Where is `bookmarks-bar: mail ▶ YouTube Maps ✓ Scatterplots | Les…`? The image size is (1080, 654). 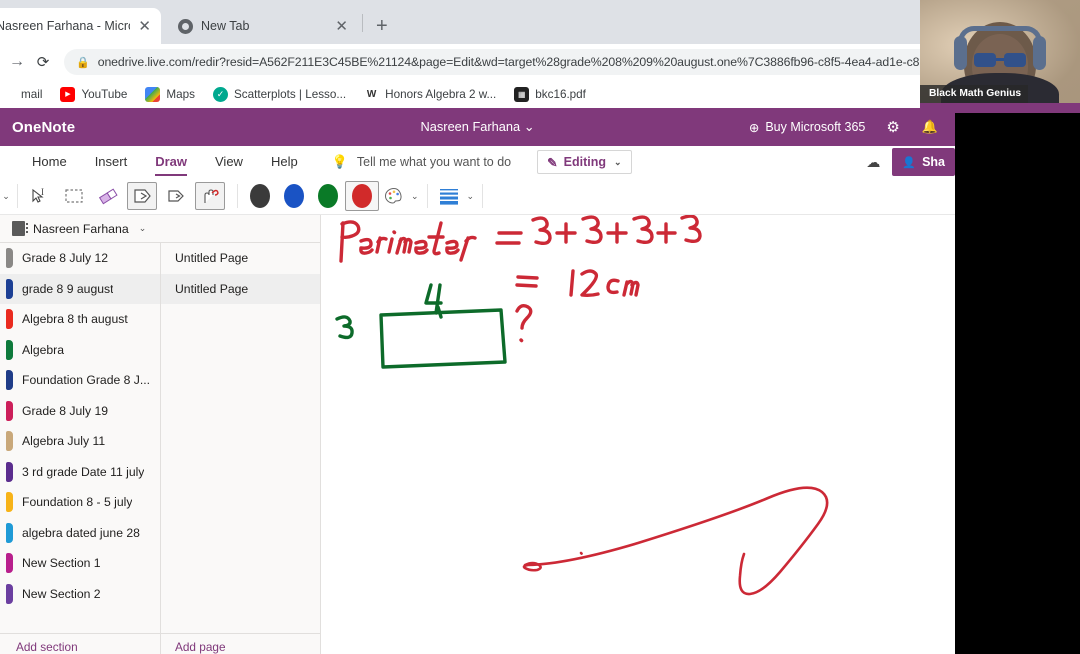 bookmarks-bar: mail ▶ YouTube Maps ✓ Scatterplots | Les… is located at coordinates (477, 94).